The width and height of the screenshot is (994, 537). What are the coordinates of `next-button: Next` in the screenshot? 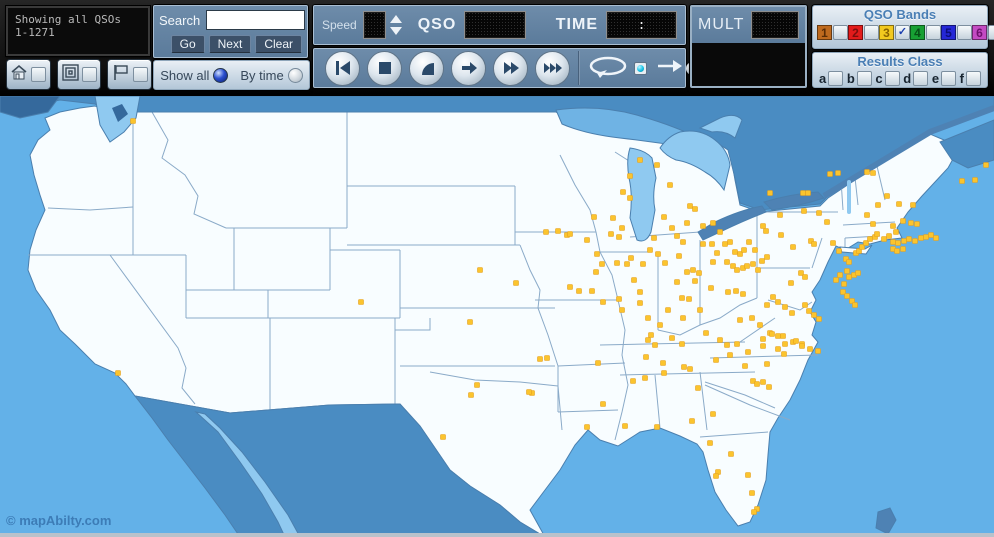 It's located at (230, 44).